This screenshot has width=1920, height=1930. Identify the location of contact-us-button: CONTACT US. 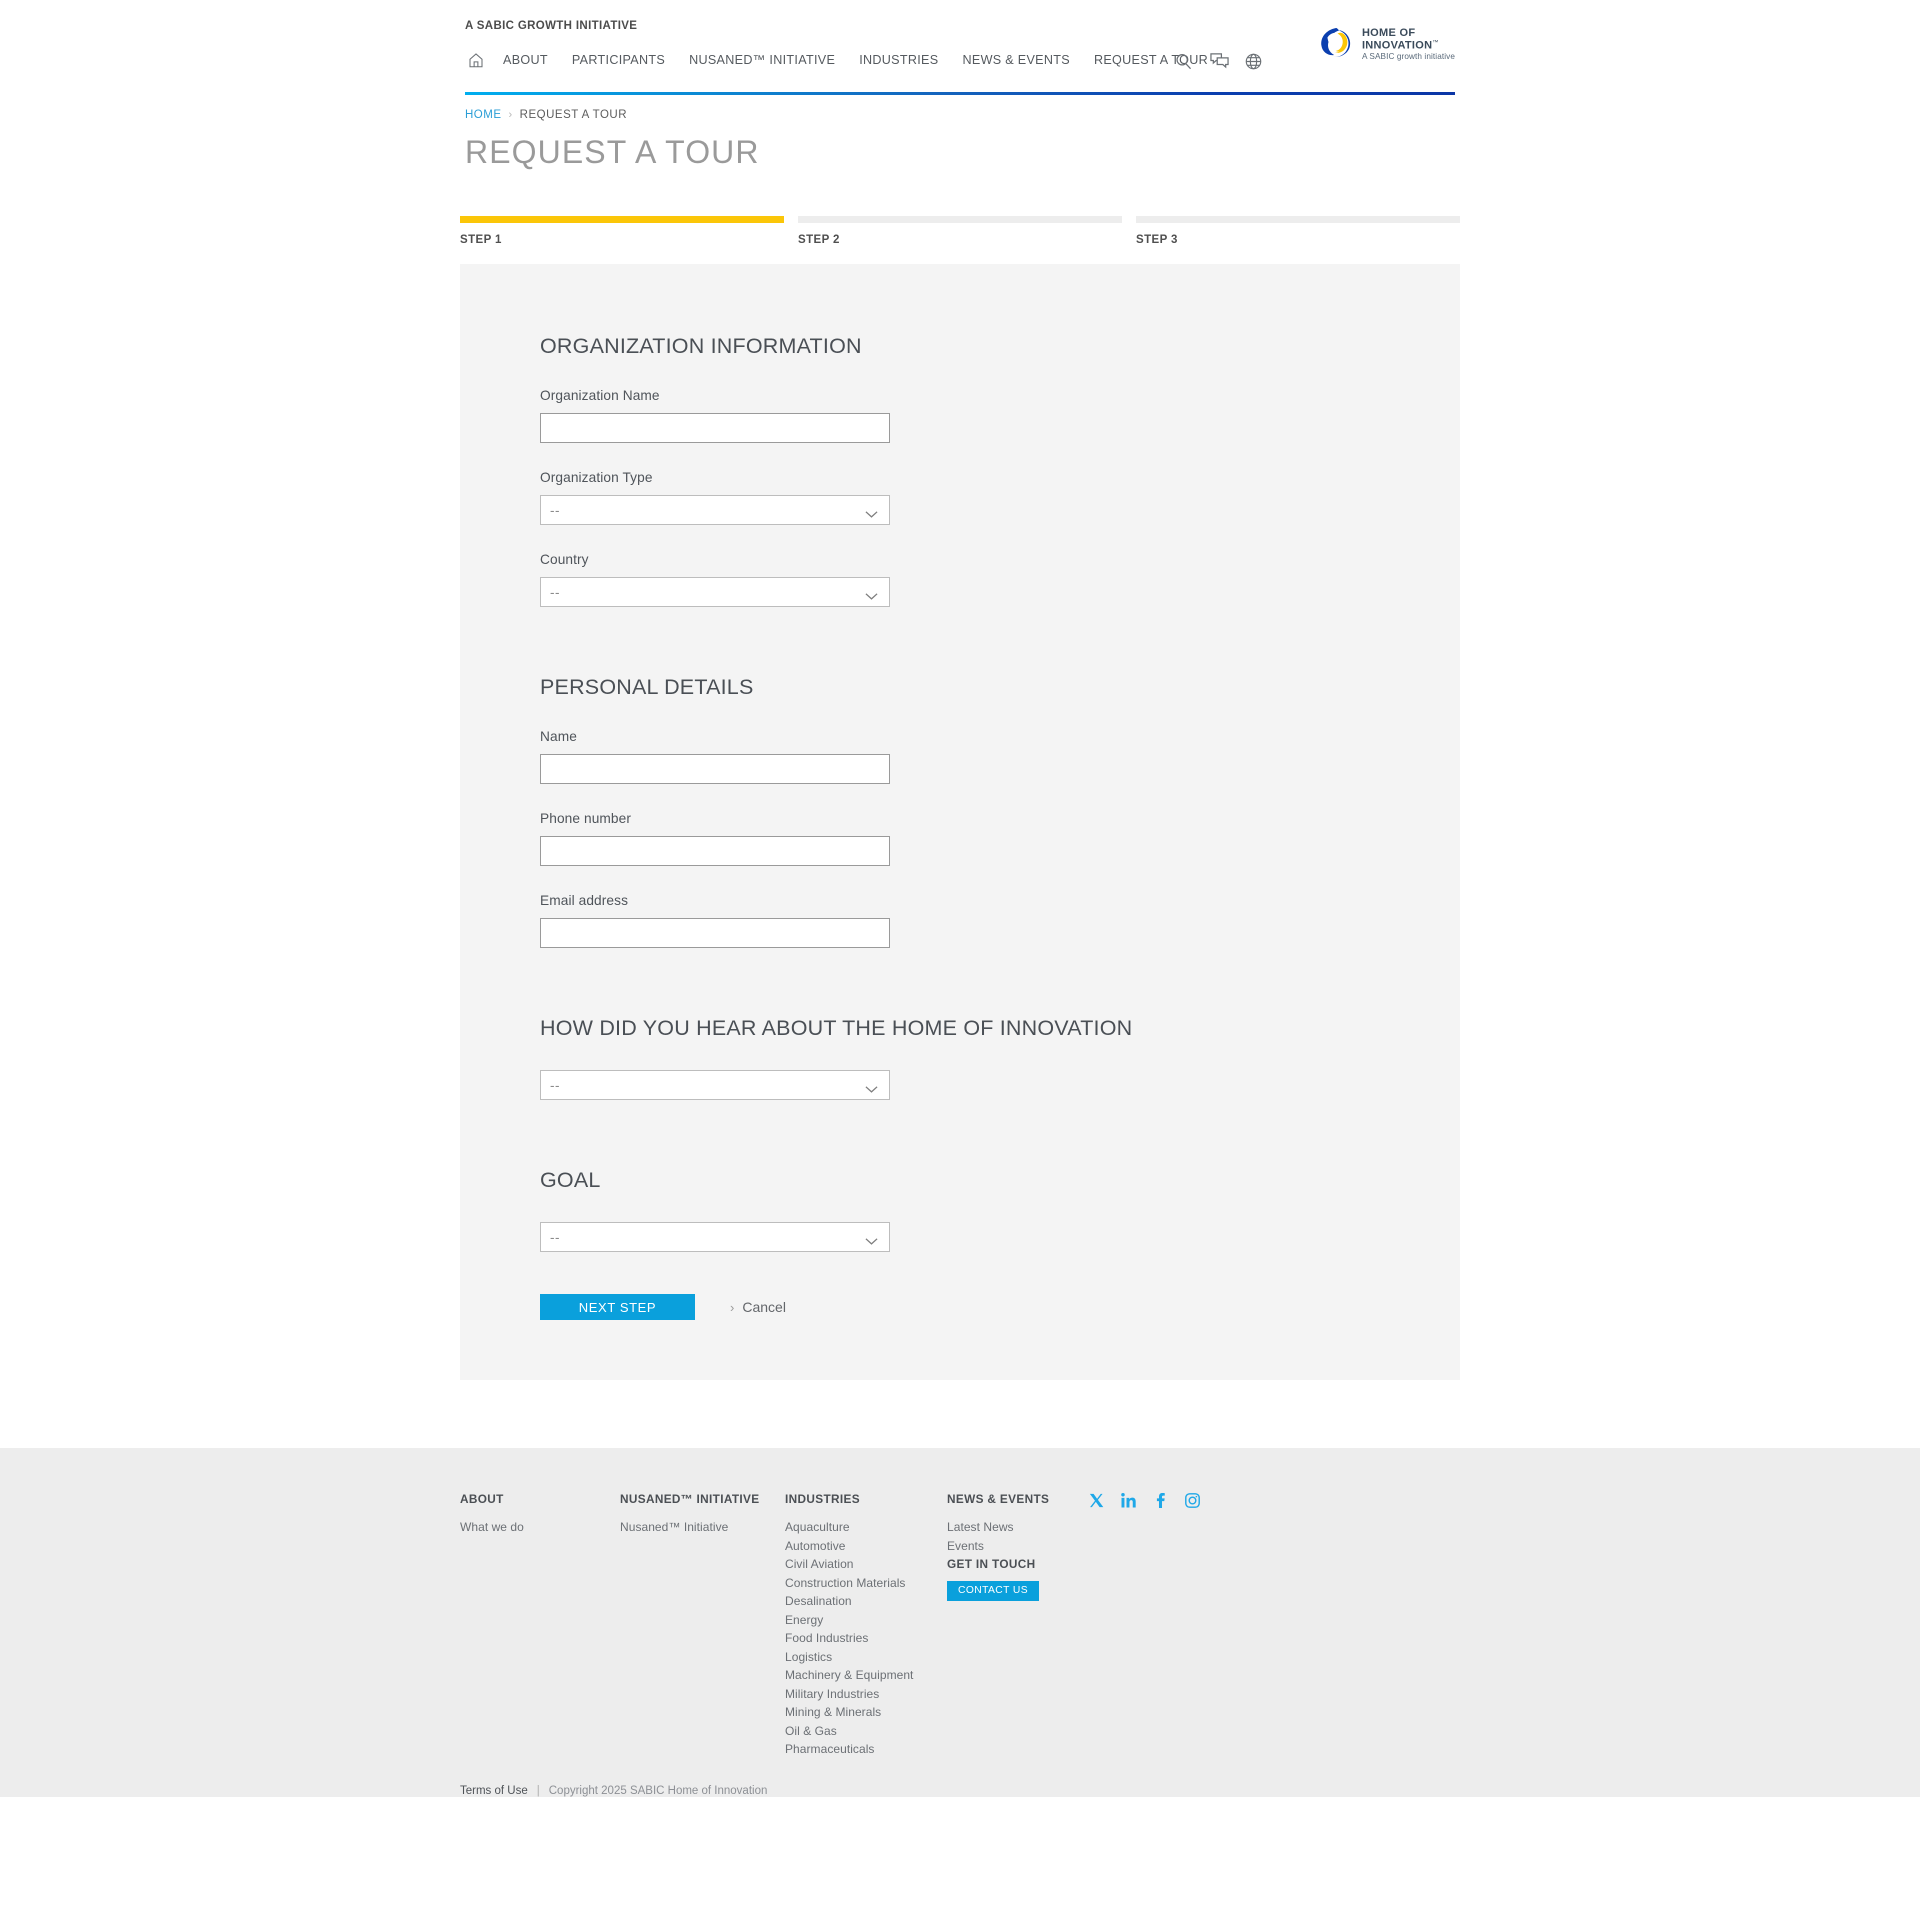
(993, 1590).